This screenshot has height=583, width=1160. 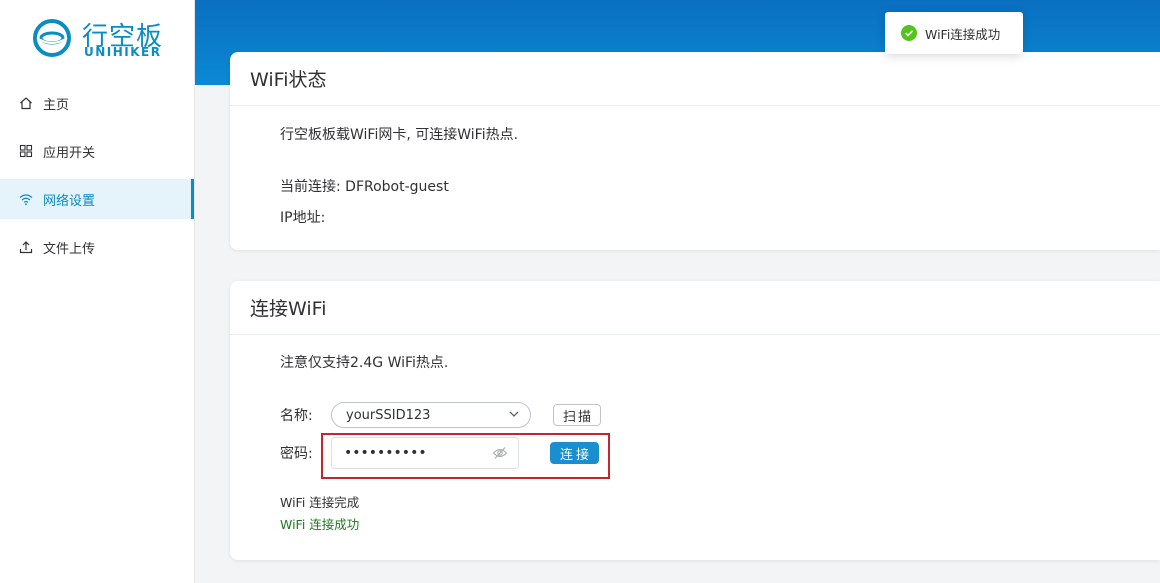 What do you see at coordinates (388, 415) in the screenshot?
I see `ssid-value: yourSSID123` at bounding box center [388, 415].